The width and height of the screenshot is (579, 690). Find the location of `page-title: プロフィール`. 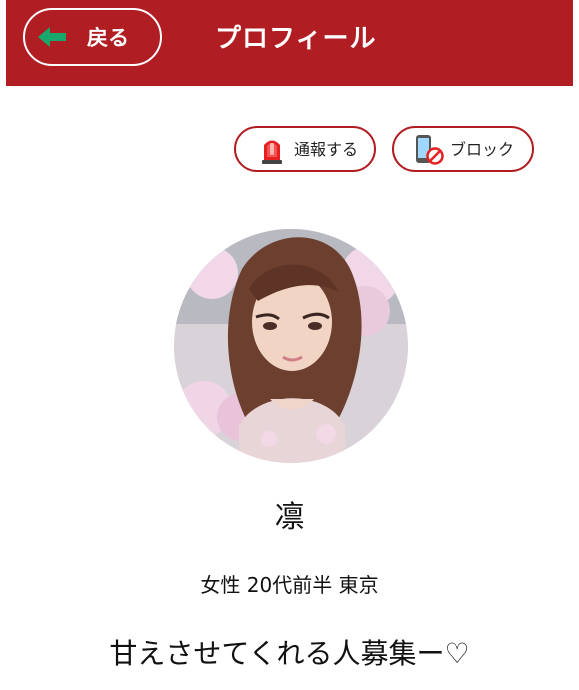

page-title: プロフィール is located at coordinates (296, 39).